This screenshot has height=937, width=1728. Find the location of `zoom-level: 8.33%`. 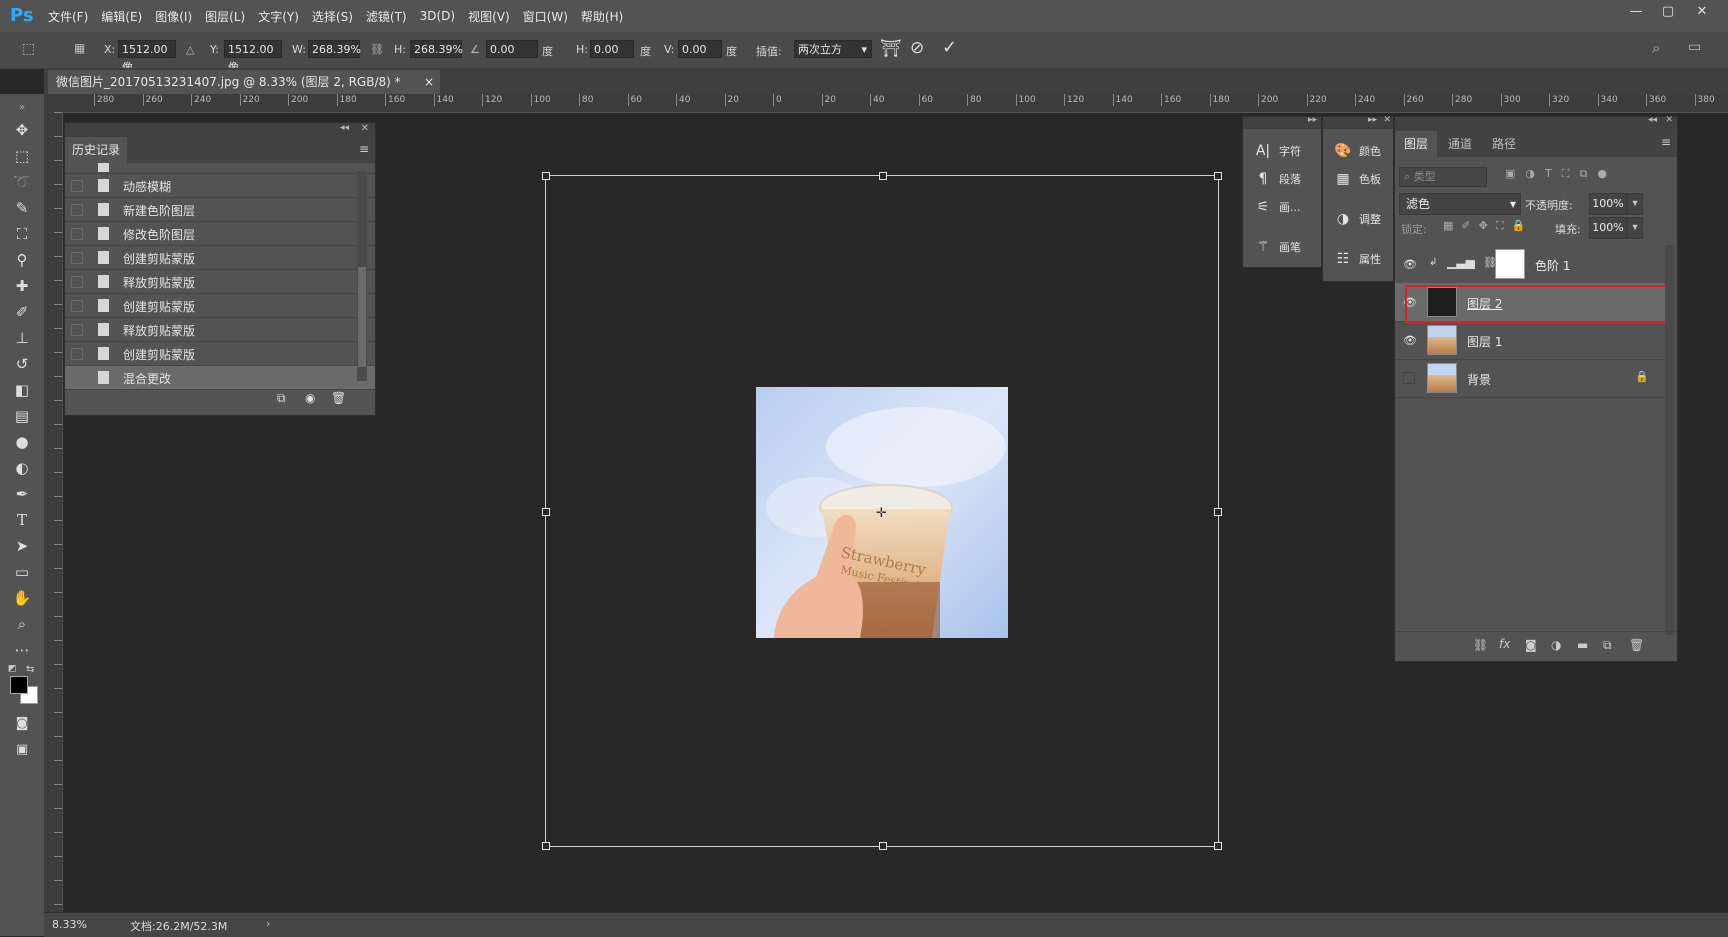

zoom-level: 8.33% is located at coordinates (69, 924).